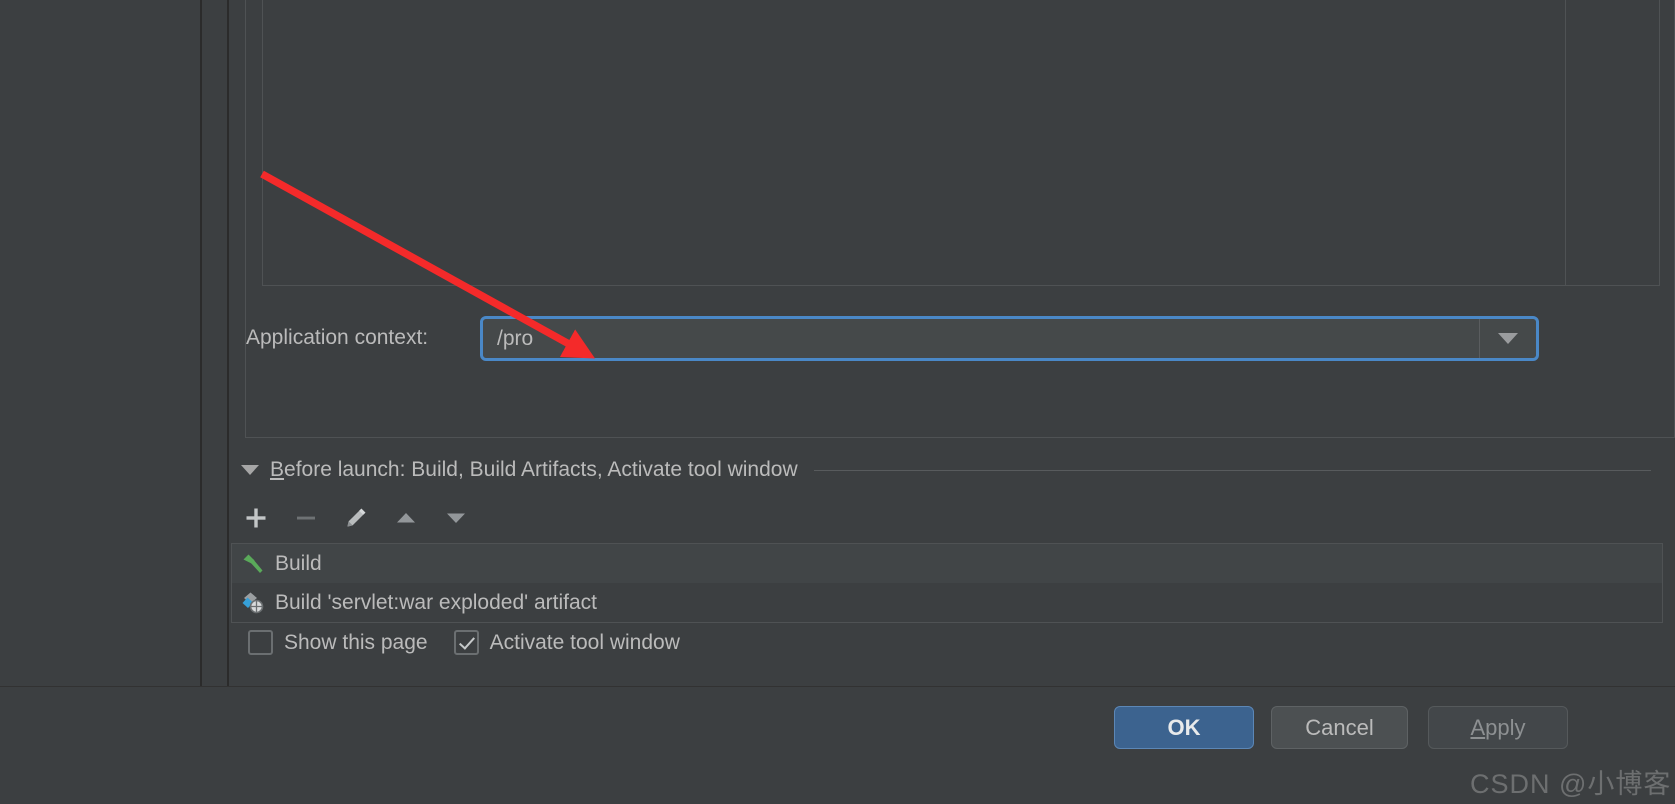  What do you see at coordinates (436, 602) in the screenshot?
I see `list-item-label: Build 'servlet:war exploded' artifact` at bounding box center [436, 602].